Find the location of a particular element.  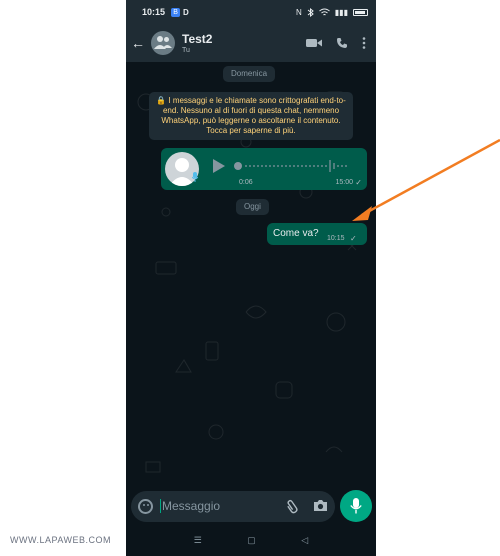

status-notifications: B D is located at coordinates (180, 12).